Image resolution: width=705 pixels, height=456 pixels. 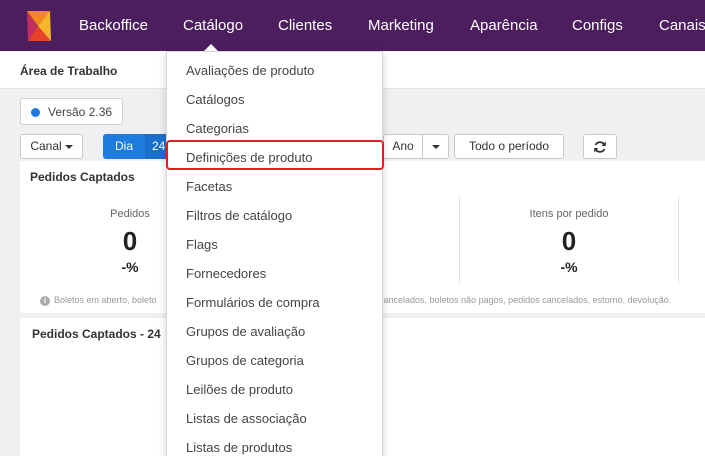 I want to click on highlight-box, so click(x=275, y=155).